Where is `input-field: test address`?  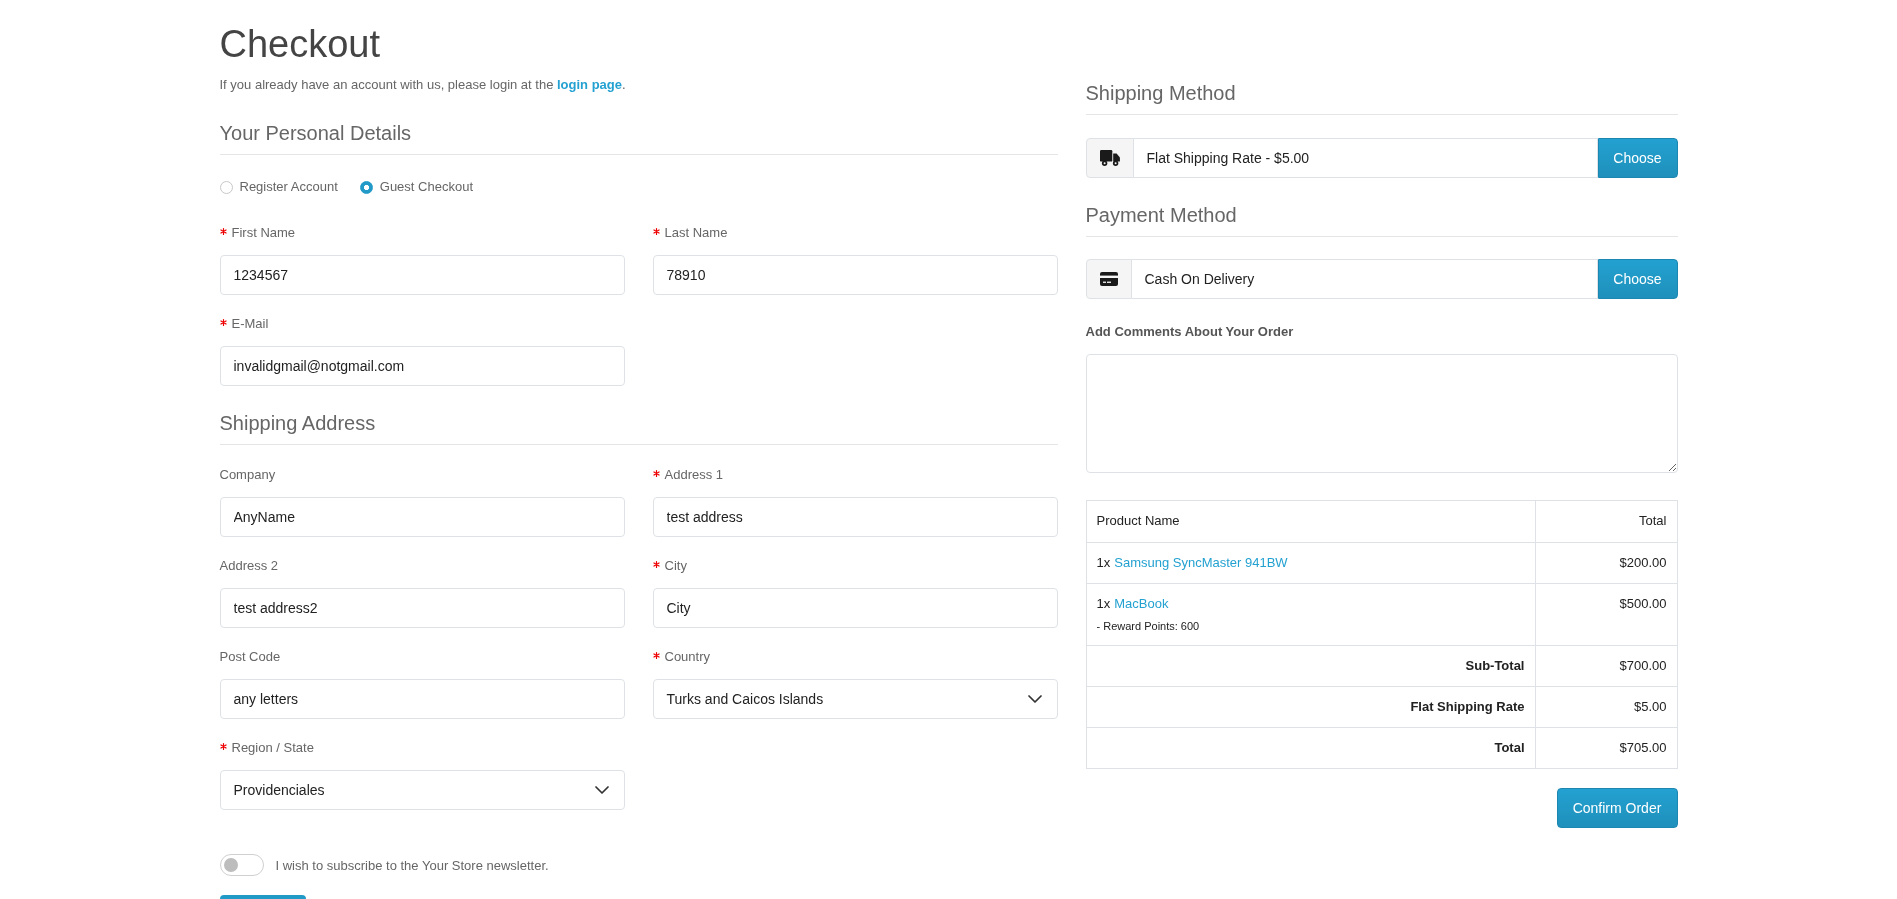
input-field: test address is located at coordinates (855, 517).